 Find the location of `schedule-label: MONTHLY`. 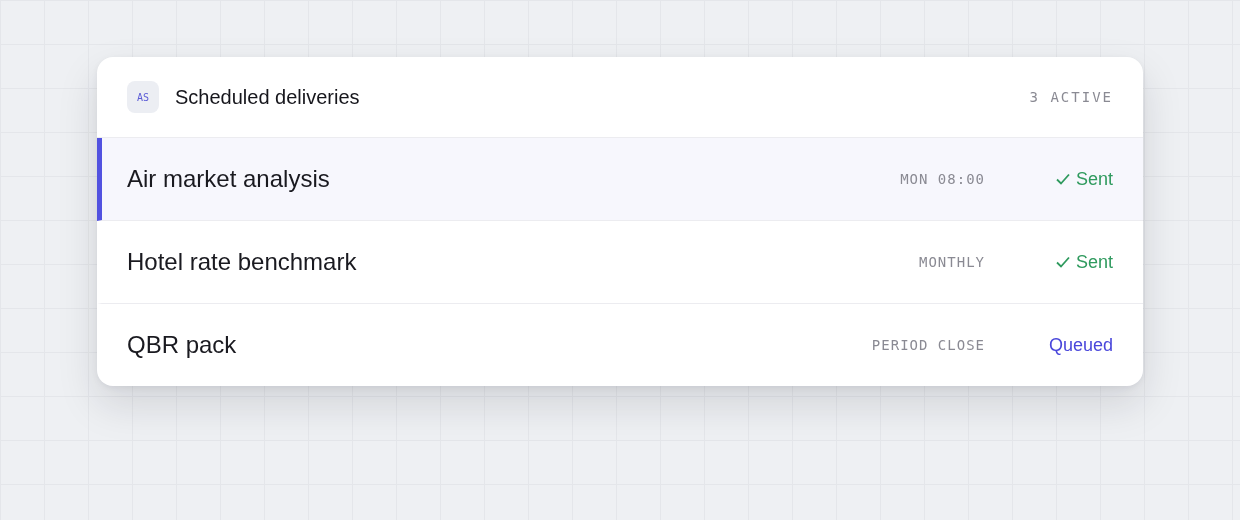

schedule-label: MONTHLY is located at coordinates (952, 262).